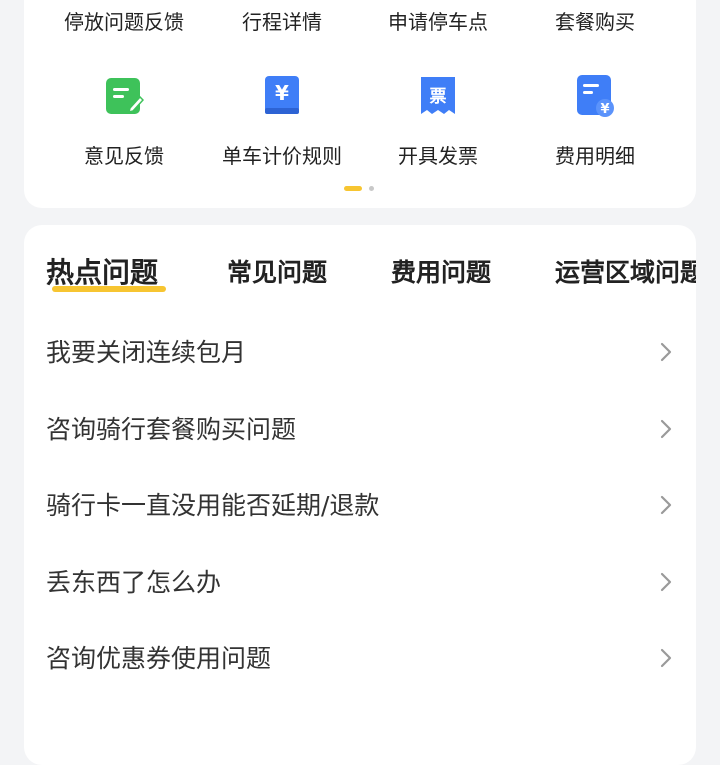  Describe the element at coordinates (438, 156) in the screenshot. I see `service-invoice-label: 开具发票` at that location.